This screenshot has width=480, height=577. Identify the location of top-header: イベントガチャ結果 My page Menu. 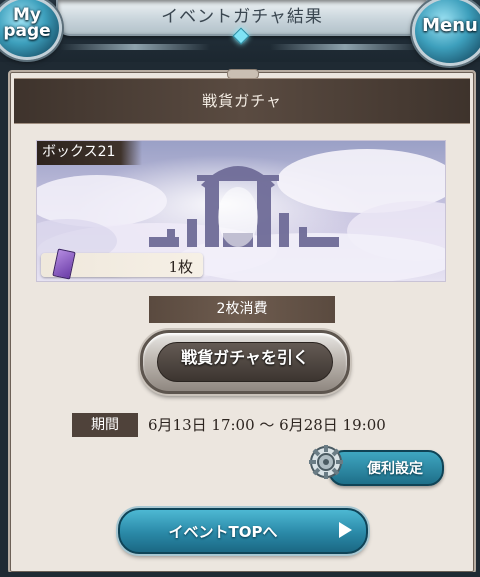
(240, 33).